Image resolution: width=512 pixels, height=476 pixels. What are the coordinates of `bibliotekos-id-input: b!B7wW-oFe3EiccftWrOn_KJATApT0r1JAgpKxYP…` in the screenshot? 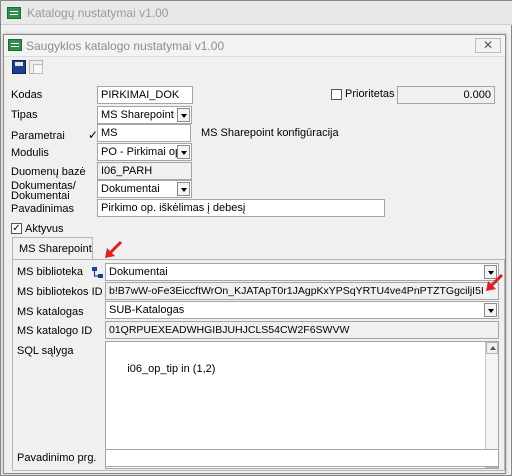 It's located at (302, 291).